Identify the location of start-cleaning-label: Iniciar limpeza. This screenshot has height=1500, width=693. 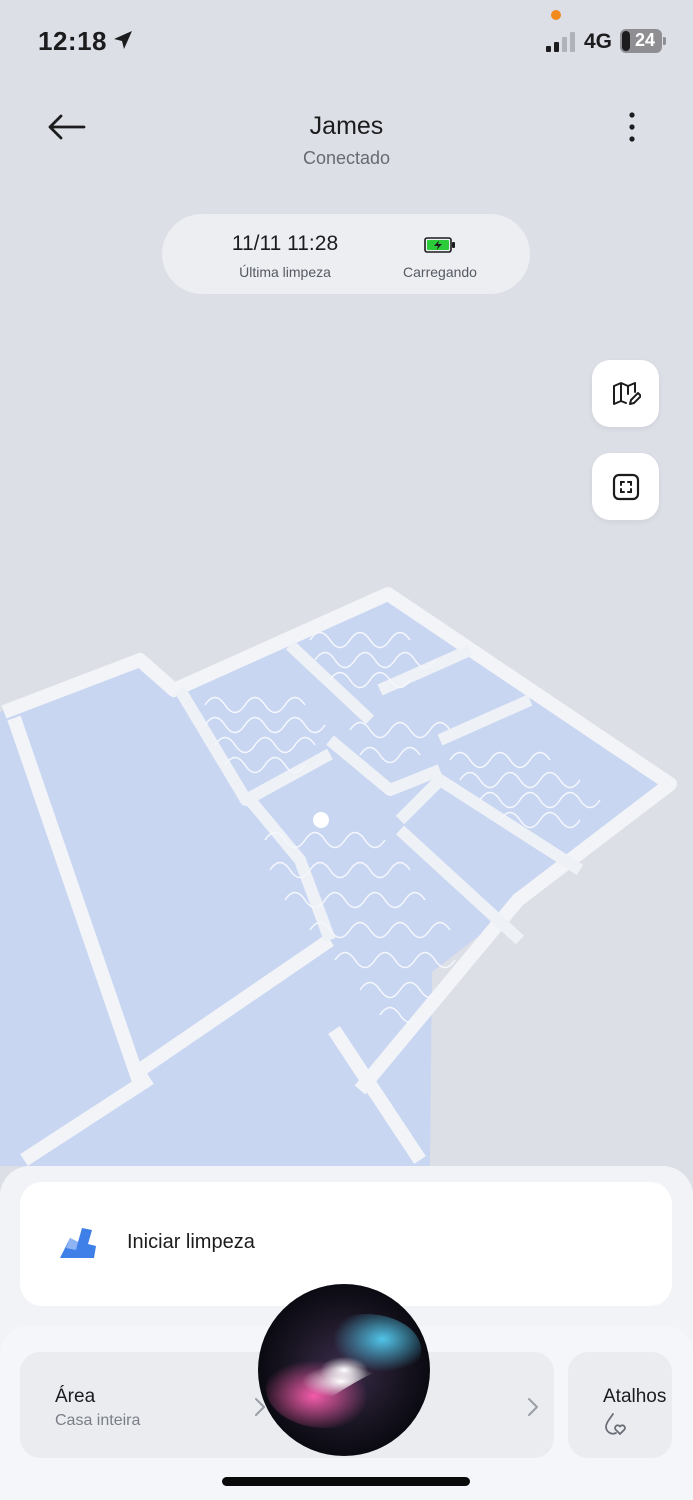
(191, 1242).